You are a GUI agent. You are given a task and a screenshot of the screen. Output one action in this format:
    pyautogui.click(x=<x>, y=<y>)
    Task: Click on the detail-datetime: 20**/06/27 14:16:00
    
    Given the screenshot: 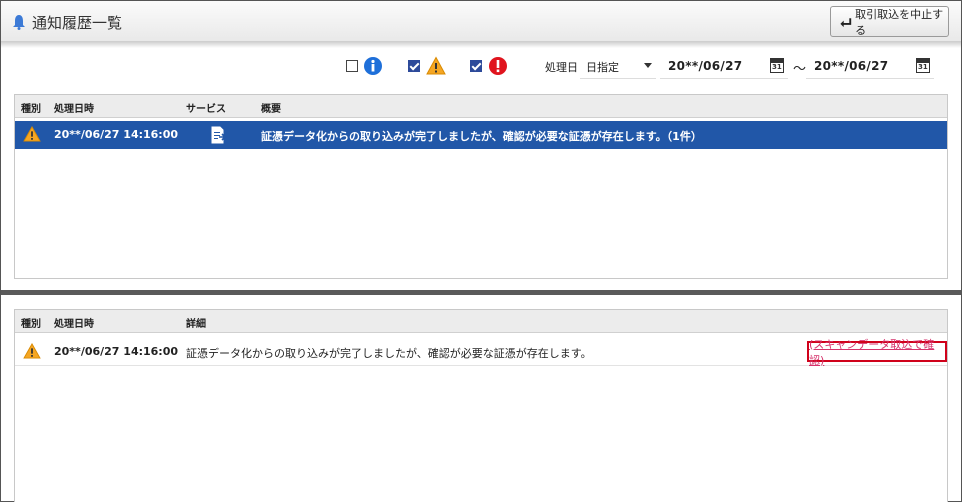 What is the action you would take?
    pyautogui.click(x=116, y=351)
    